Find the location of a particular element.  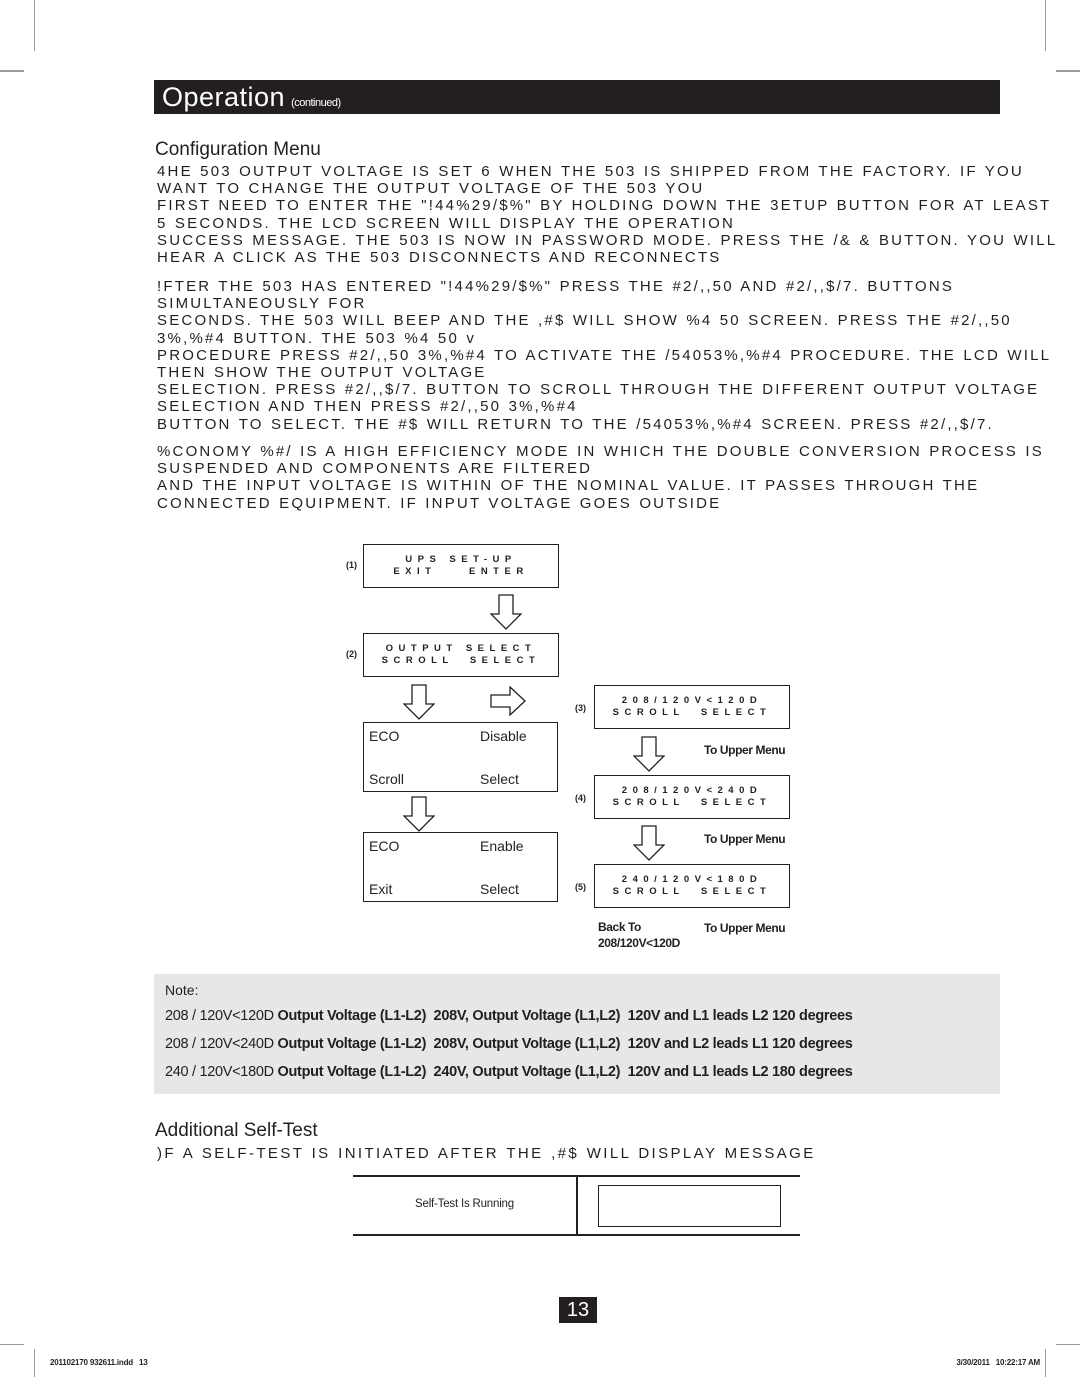

menu-action-left: Scroll is located at coordinates (387, 779).